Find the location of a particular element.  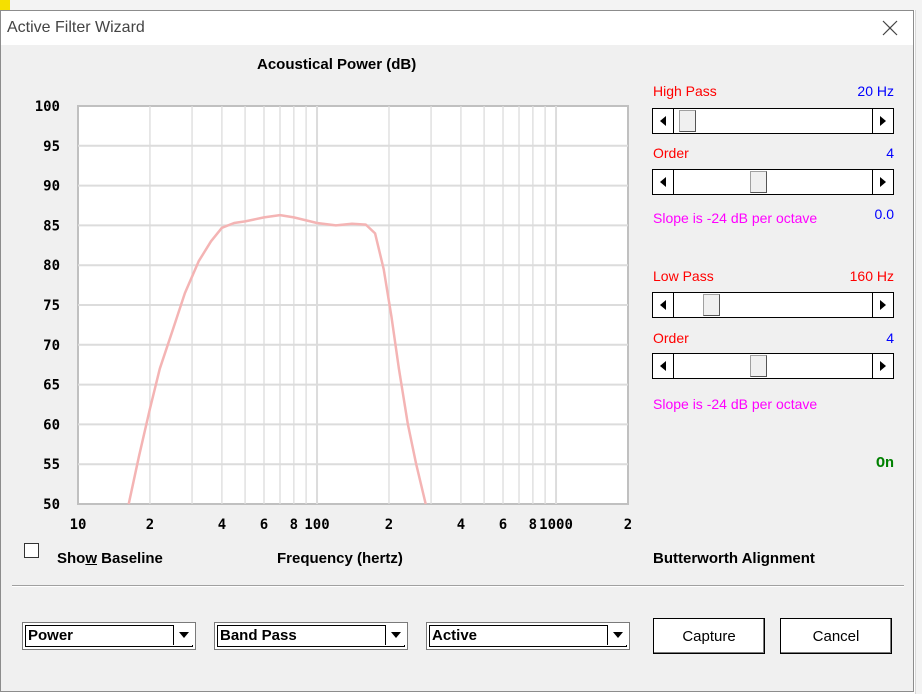

high-pass-order-decrease-button is located at coordinates (663, 182).